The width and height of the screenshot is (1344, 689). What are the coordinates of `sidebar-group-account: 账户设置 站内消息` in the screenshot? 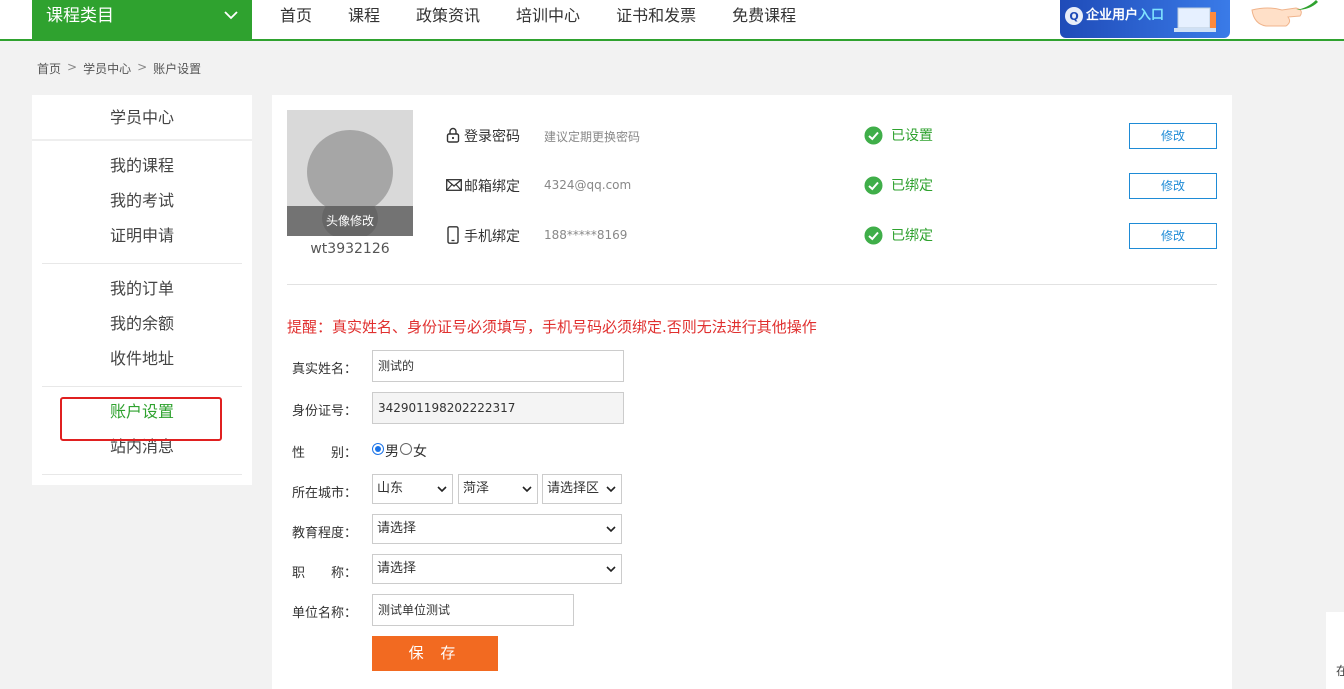 It's located at (142, 431).